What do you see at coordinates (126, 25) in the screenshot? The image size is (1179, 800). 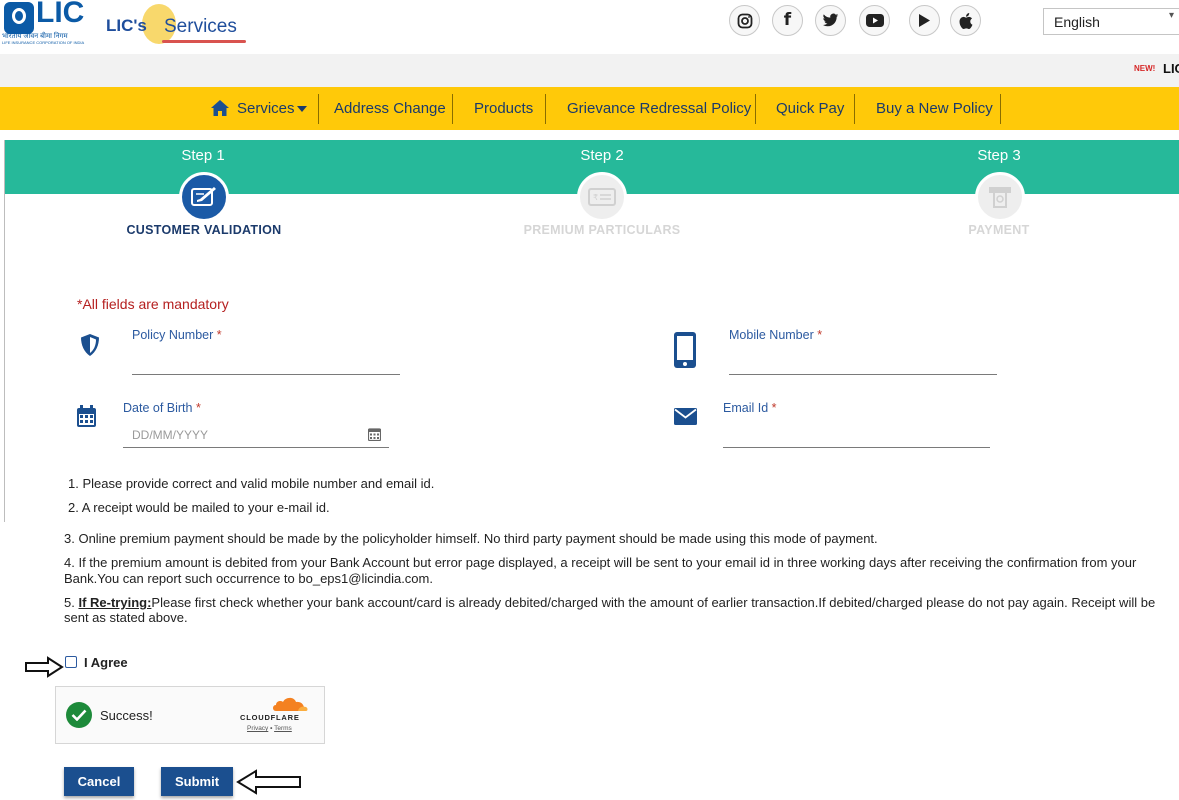 I see `eservices-prefix: LIC's` at bounding box center [126, 25].